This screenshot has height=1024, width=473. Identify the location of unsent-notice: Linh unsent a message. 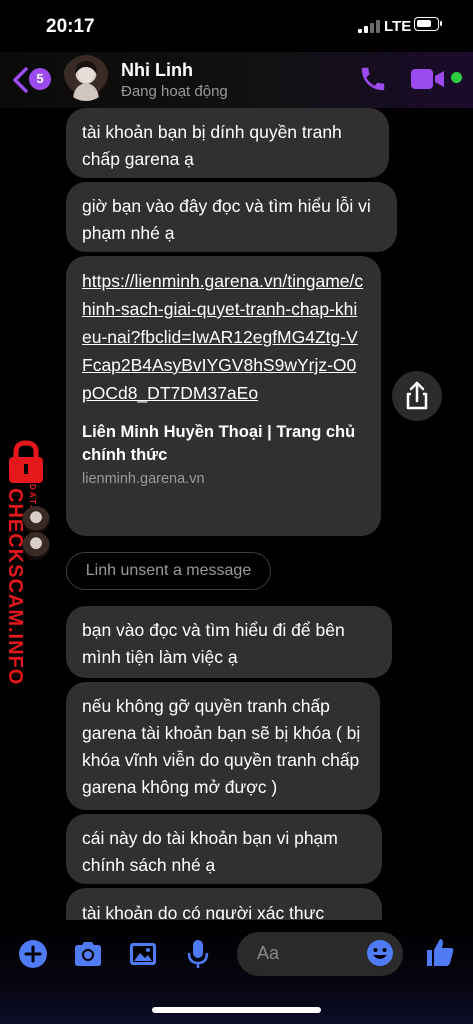
(168, 571).